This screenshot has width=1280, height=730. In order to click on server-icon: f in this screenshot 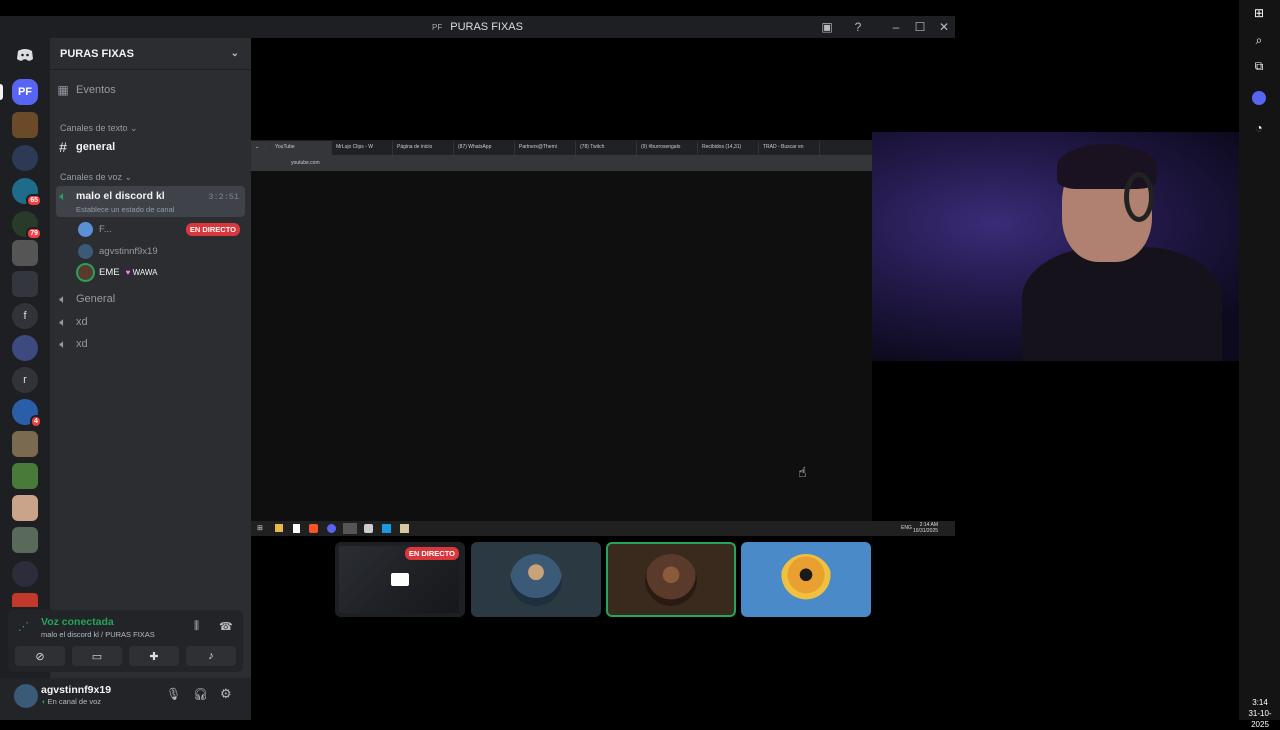, I will do `click(25, 316)`.